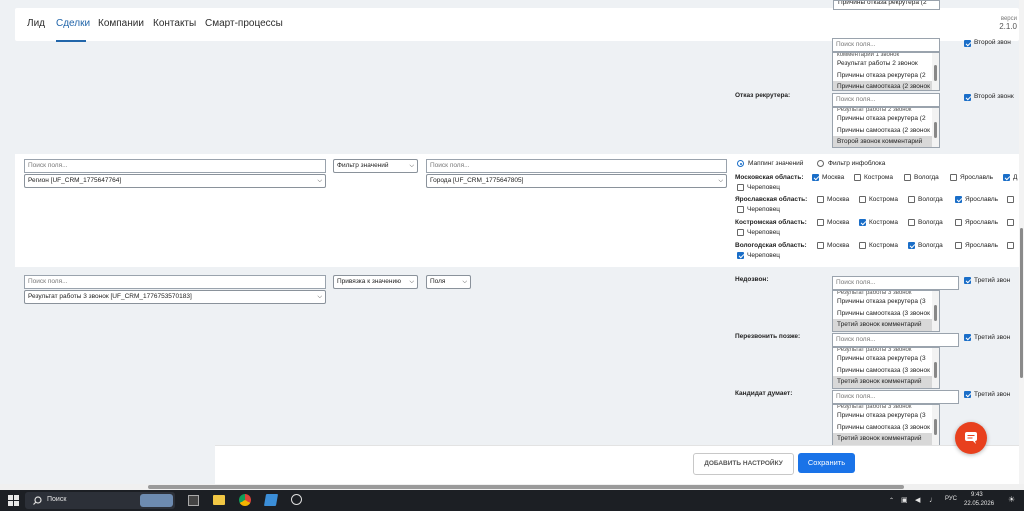 The width and height of the screenshot is (1024, 511). What do you see at coordinates (1011, 499) in the screenshot?
I see `notifications-icon: ☀` at bounding box center [1011, 499].